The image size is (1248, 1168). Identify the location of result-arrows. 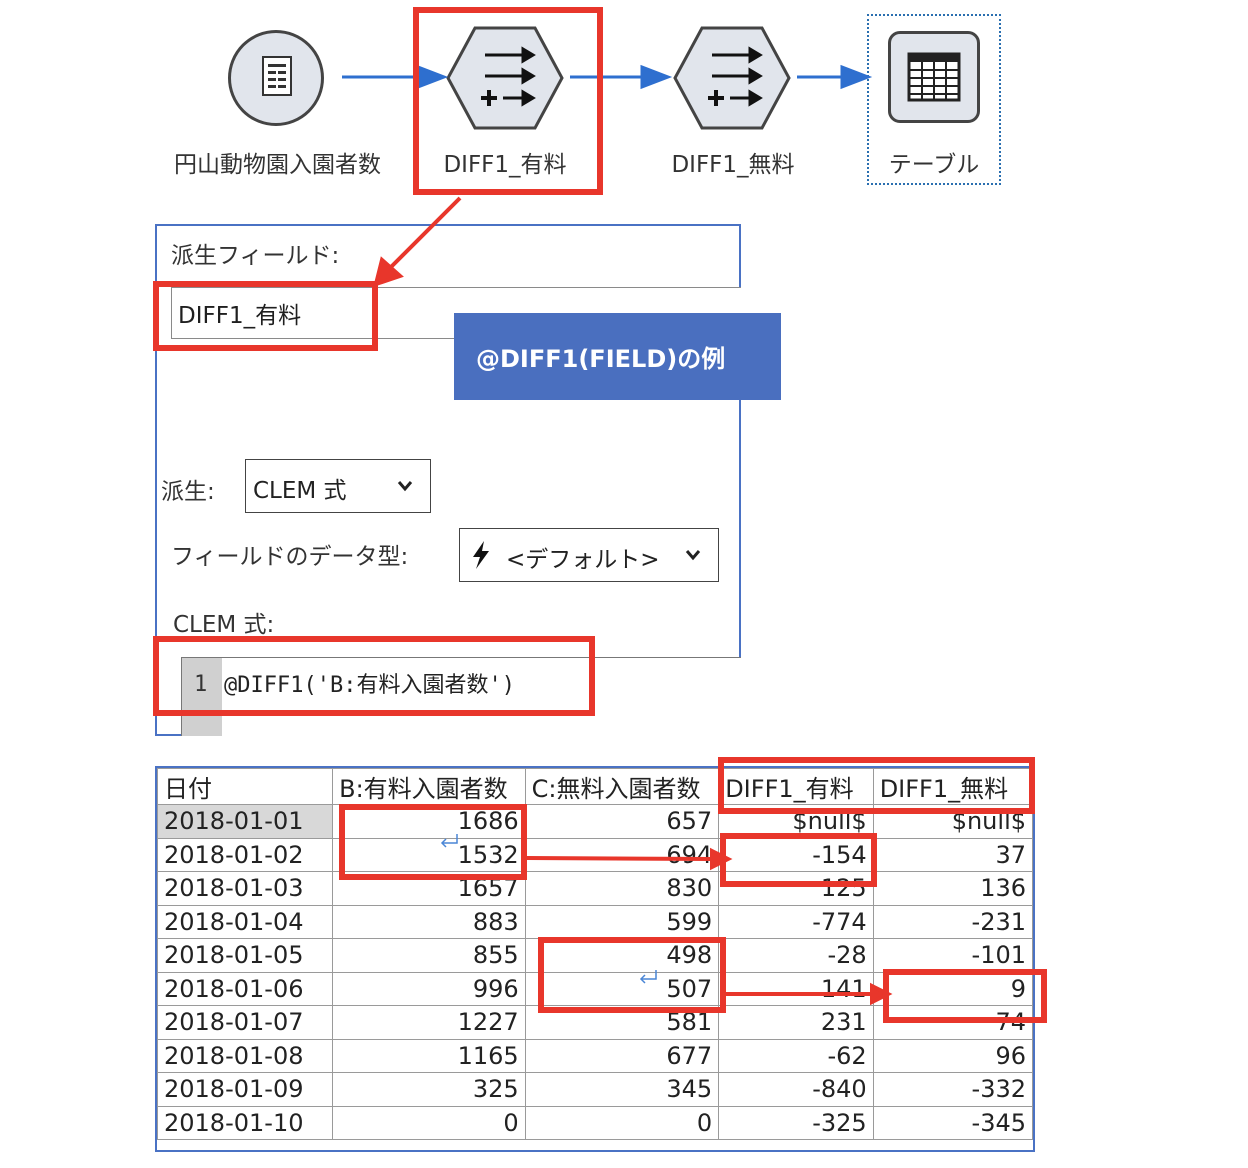
(666, 920).